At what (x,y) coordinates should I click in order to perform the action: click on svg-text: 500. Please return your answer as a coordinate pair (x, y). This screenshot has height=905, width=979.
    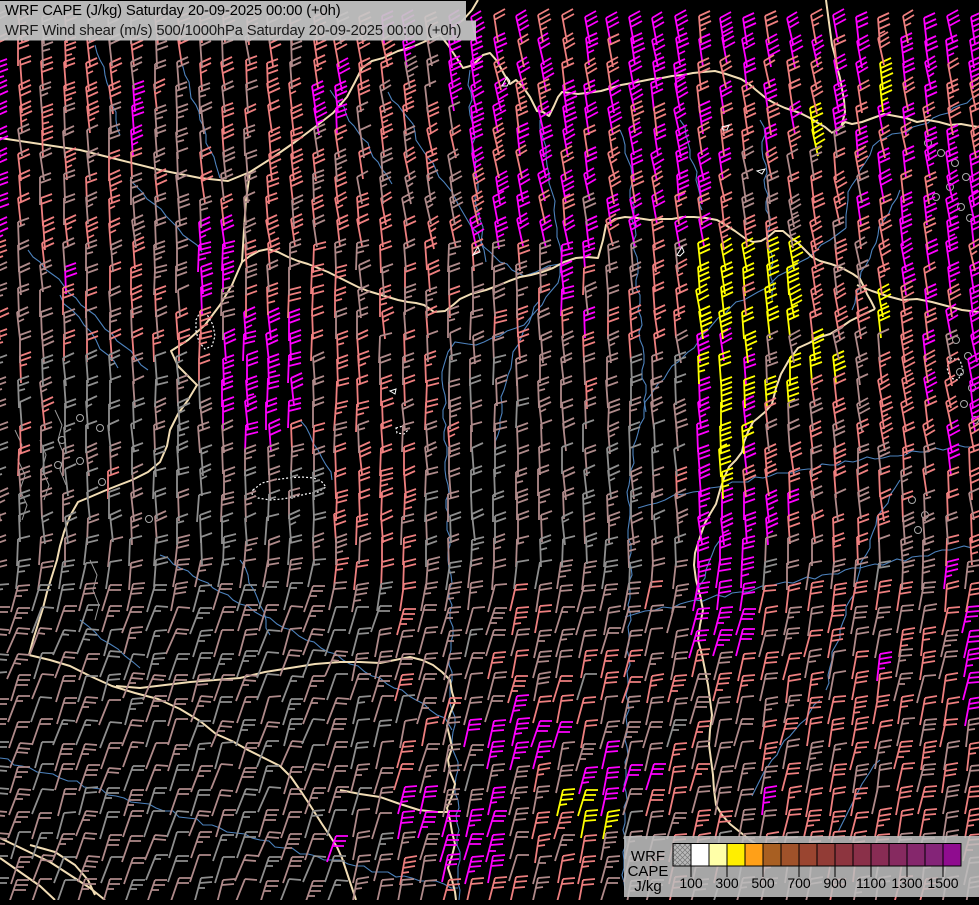
    Looking at the image, I should click on (763, 883).